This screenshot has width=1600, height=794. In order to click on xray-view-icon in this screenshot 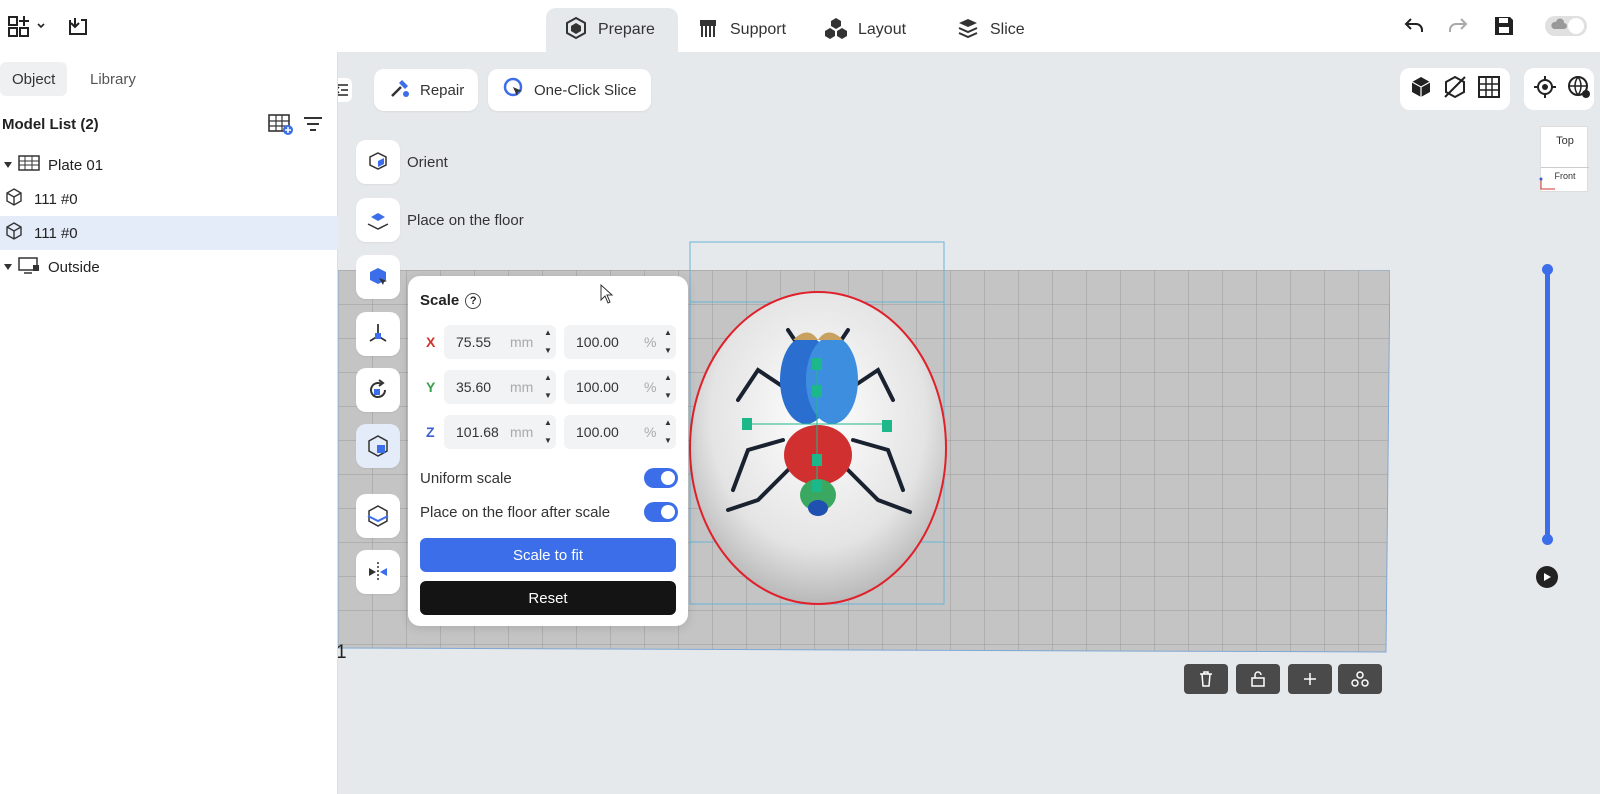, I will do `click(1455, 89)`.